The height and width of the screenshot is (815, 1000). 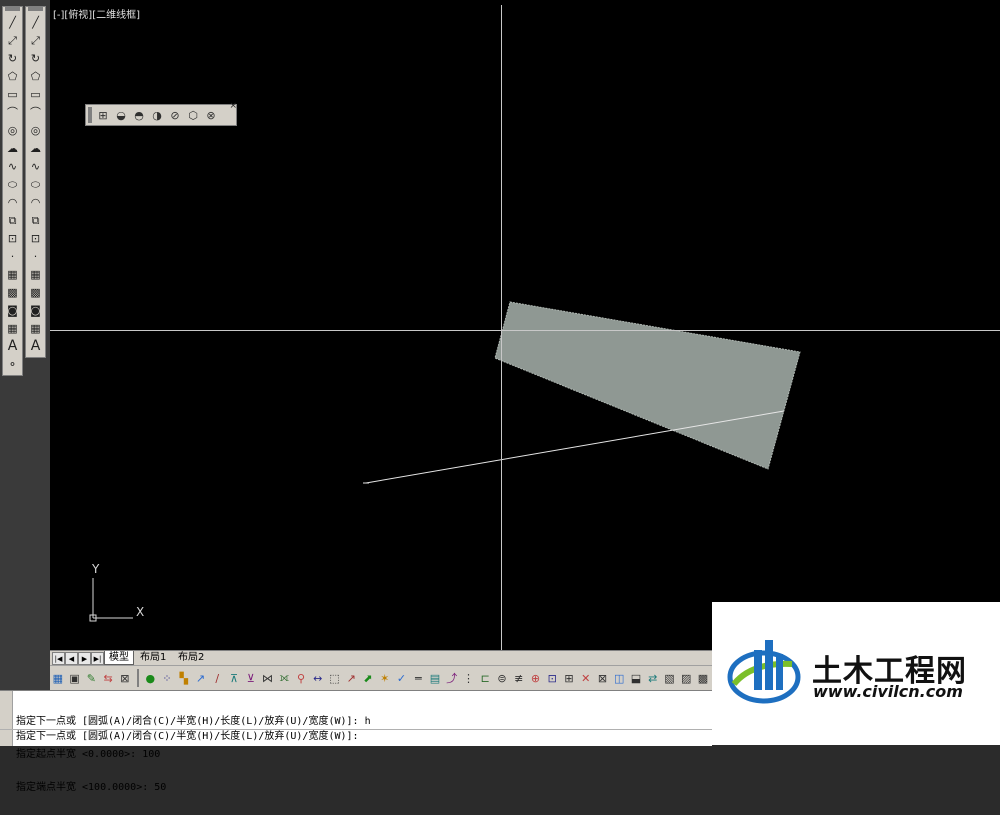 I want to click on bottom-tool-icon: ⊼, so click(x=234, y=678).